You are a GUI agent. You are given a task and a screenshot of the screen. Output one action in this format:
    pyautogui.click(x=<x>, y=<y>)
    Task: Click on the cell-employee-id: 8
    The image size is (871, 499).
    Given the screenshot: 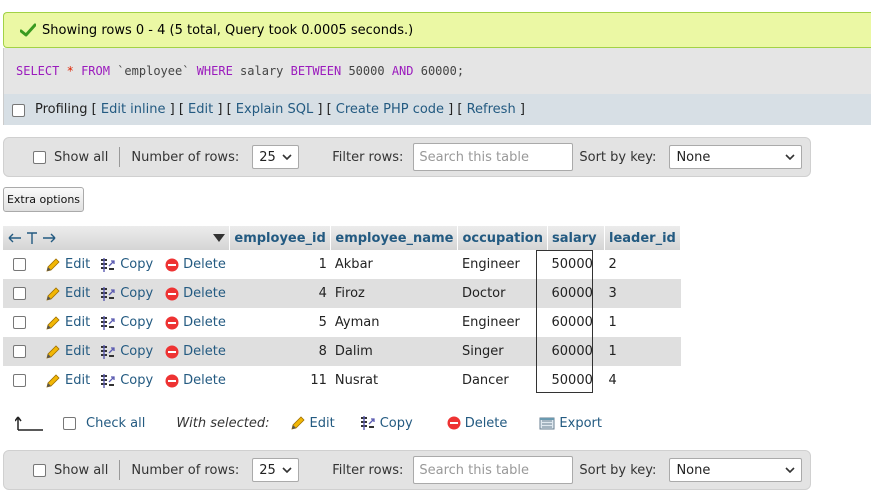 What is the action you would take?
    pyautogui.click(x=280, y=351)
    